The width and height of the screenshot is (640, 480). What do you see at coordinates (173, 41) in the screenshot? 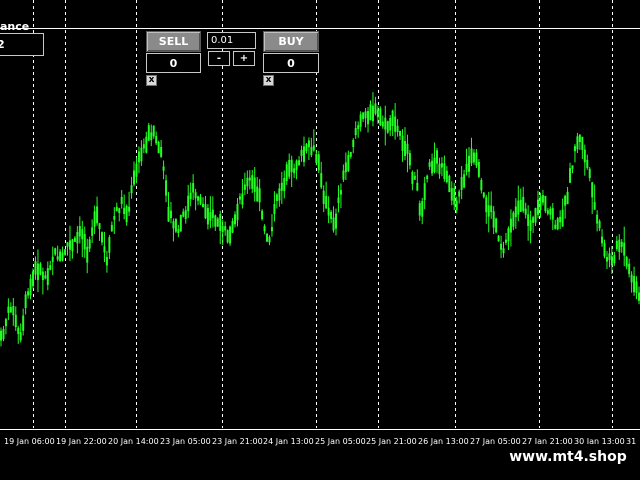
I see `sell-button: SELL` at bounding box center [173, 41].